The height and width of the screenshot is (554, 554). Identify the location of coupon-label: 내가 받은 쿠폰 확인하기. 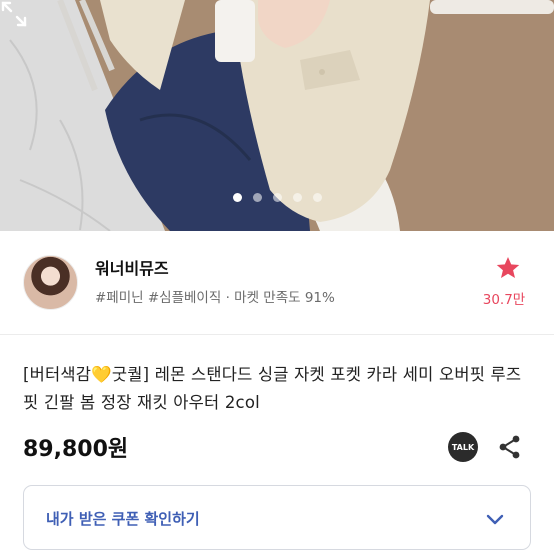
(123, 519).